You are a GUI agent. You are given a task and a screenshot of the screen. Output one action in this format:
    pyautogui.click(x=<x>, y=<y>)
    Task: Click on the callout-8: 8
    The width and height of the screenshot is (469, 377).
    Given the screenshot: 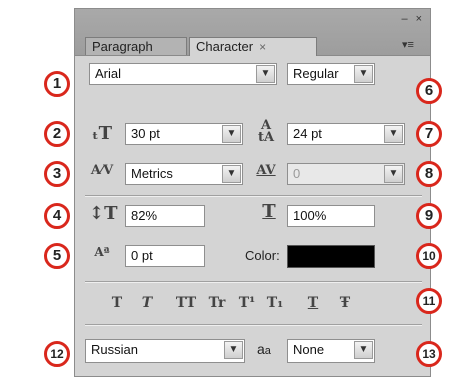 What is the action you would take?
    pyautogui.click(x=429, y=174)
    